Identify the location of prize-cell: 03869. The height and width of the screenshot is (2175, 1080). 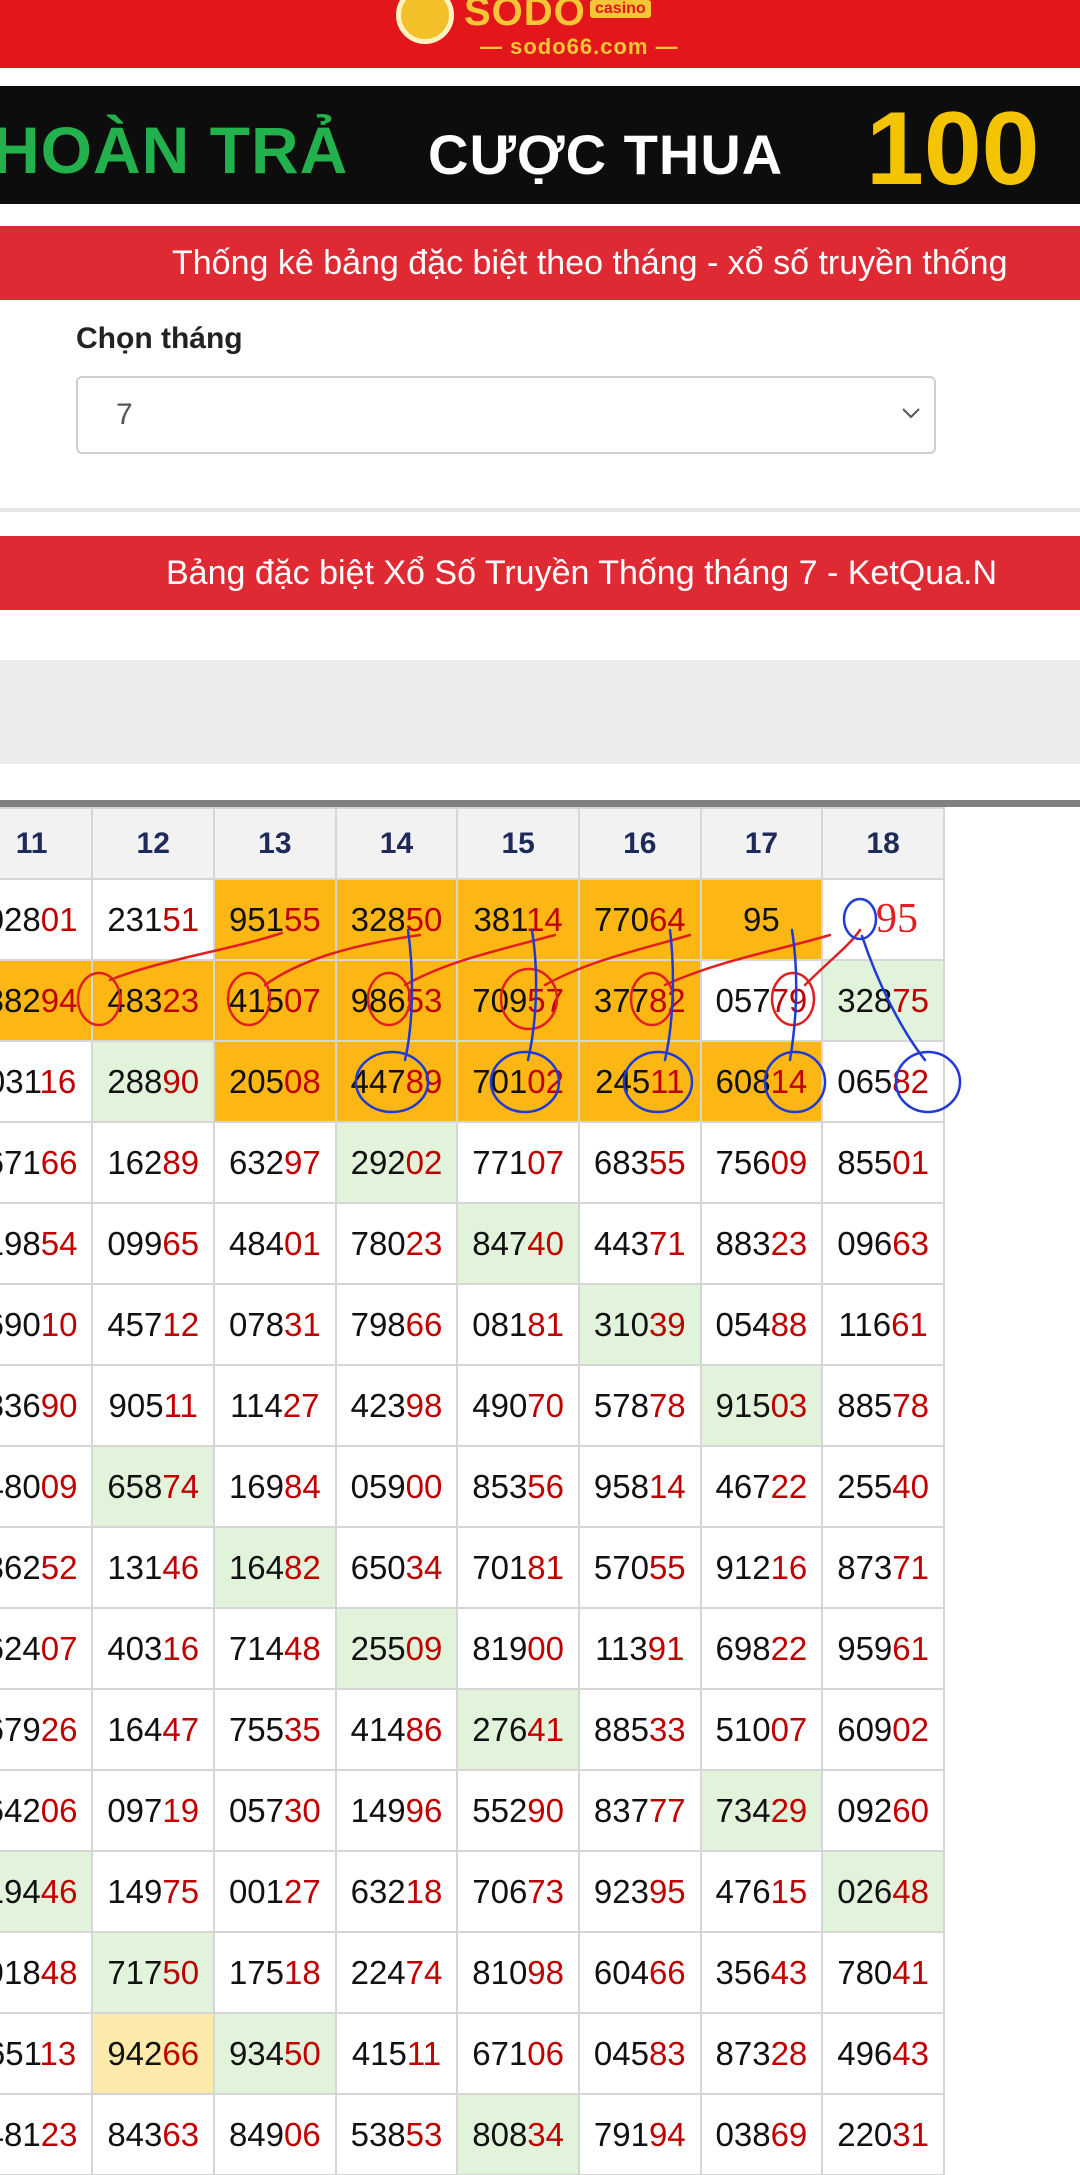
(761, 2134).